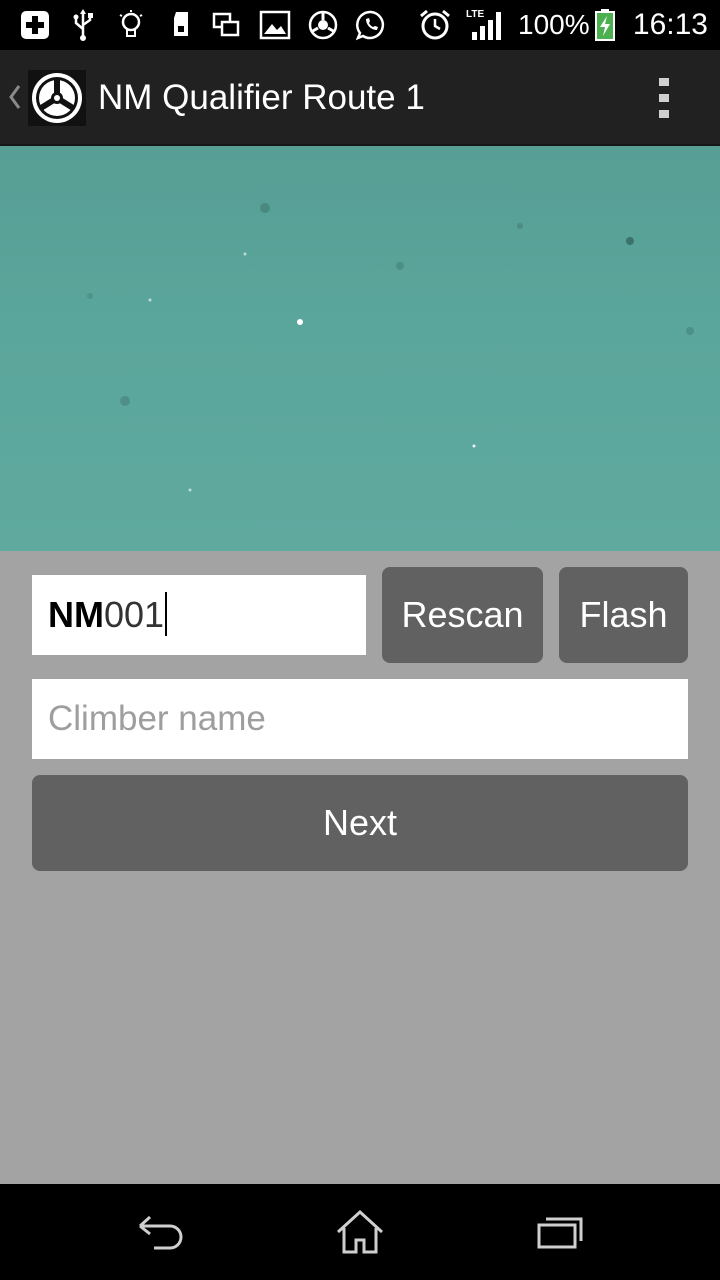  I want to click on battery-percent: 100%, so click(554, 24).